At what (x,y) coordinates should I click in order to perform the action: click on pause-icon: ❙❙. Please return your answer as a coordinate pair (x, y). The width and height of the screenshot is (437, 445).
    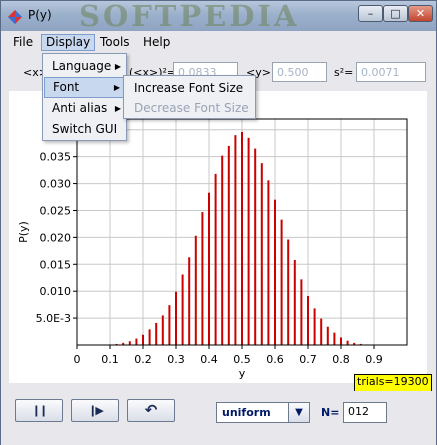
    Looking at the image, I should click on (40, 410).